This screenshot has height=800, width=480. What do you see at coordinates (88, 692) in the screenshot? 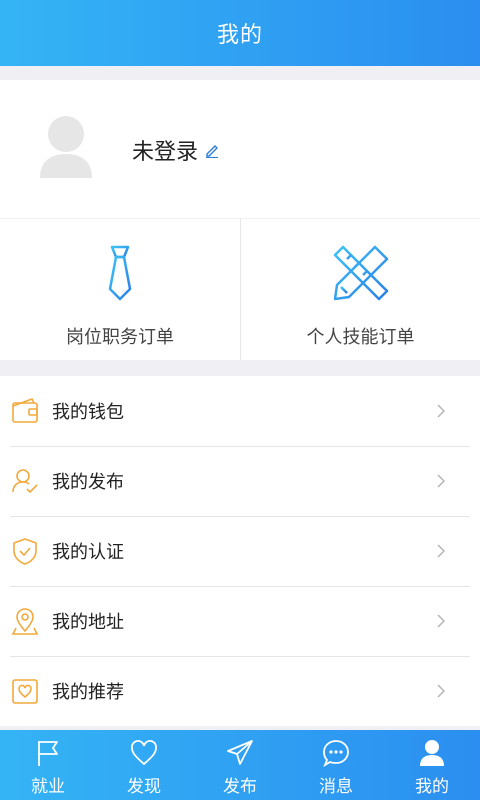
I see `menu-label: 我的推荐` at bounding box center [88, 692].